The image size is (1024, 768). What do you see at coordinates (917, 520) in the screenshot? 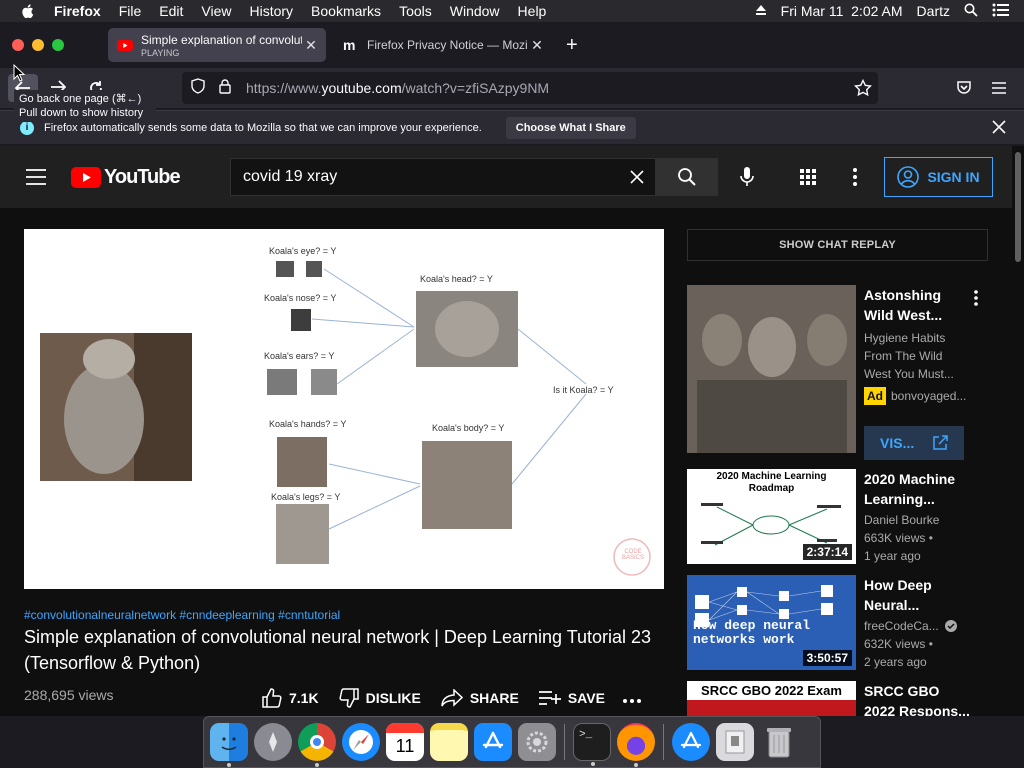
I see `recommendation-channel: Daniel Bourke` at bounding box center [917, 520].